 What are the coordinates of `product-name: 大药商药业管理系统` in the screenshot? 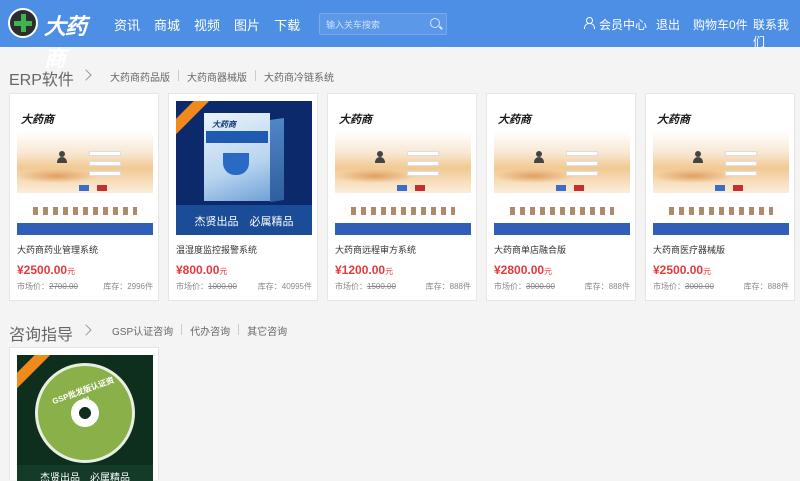 It's located at (57, 249).